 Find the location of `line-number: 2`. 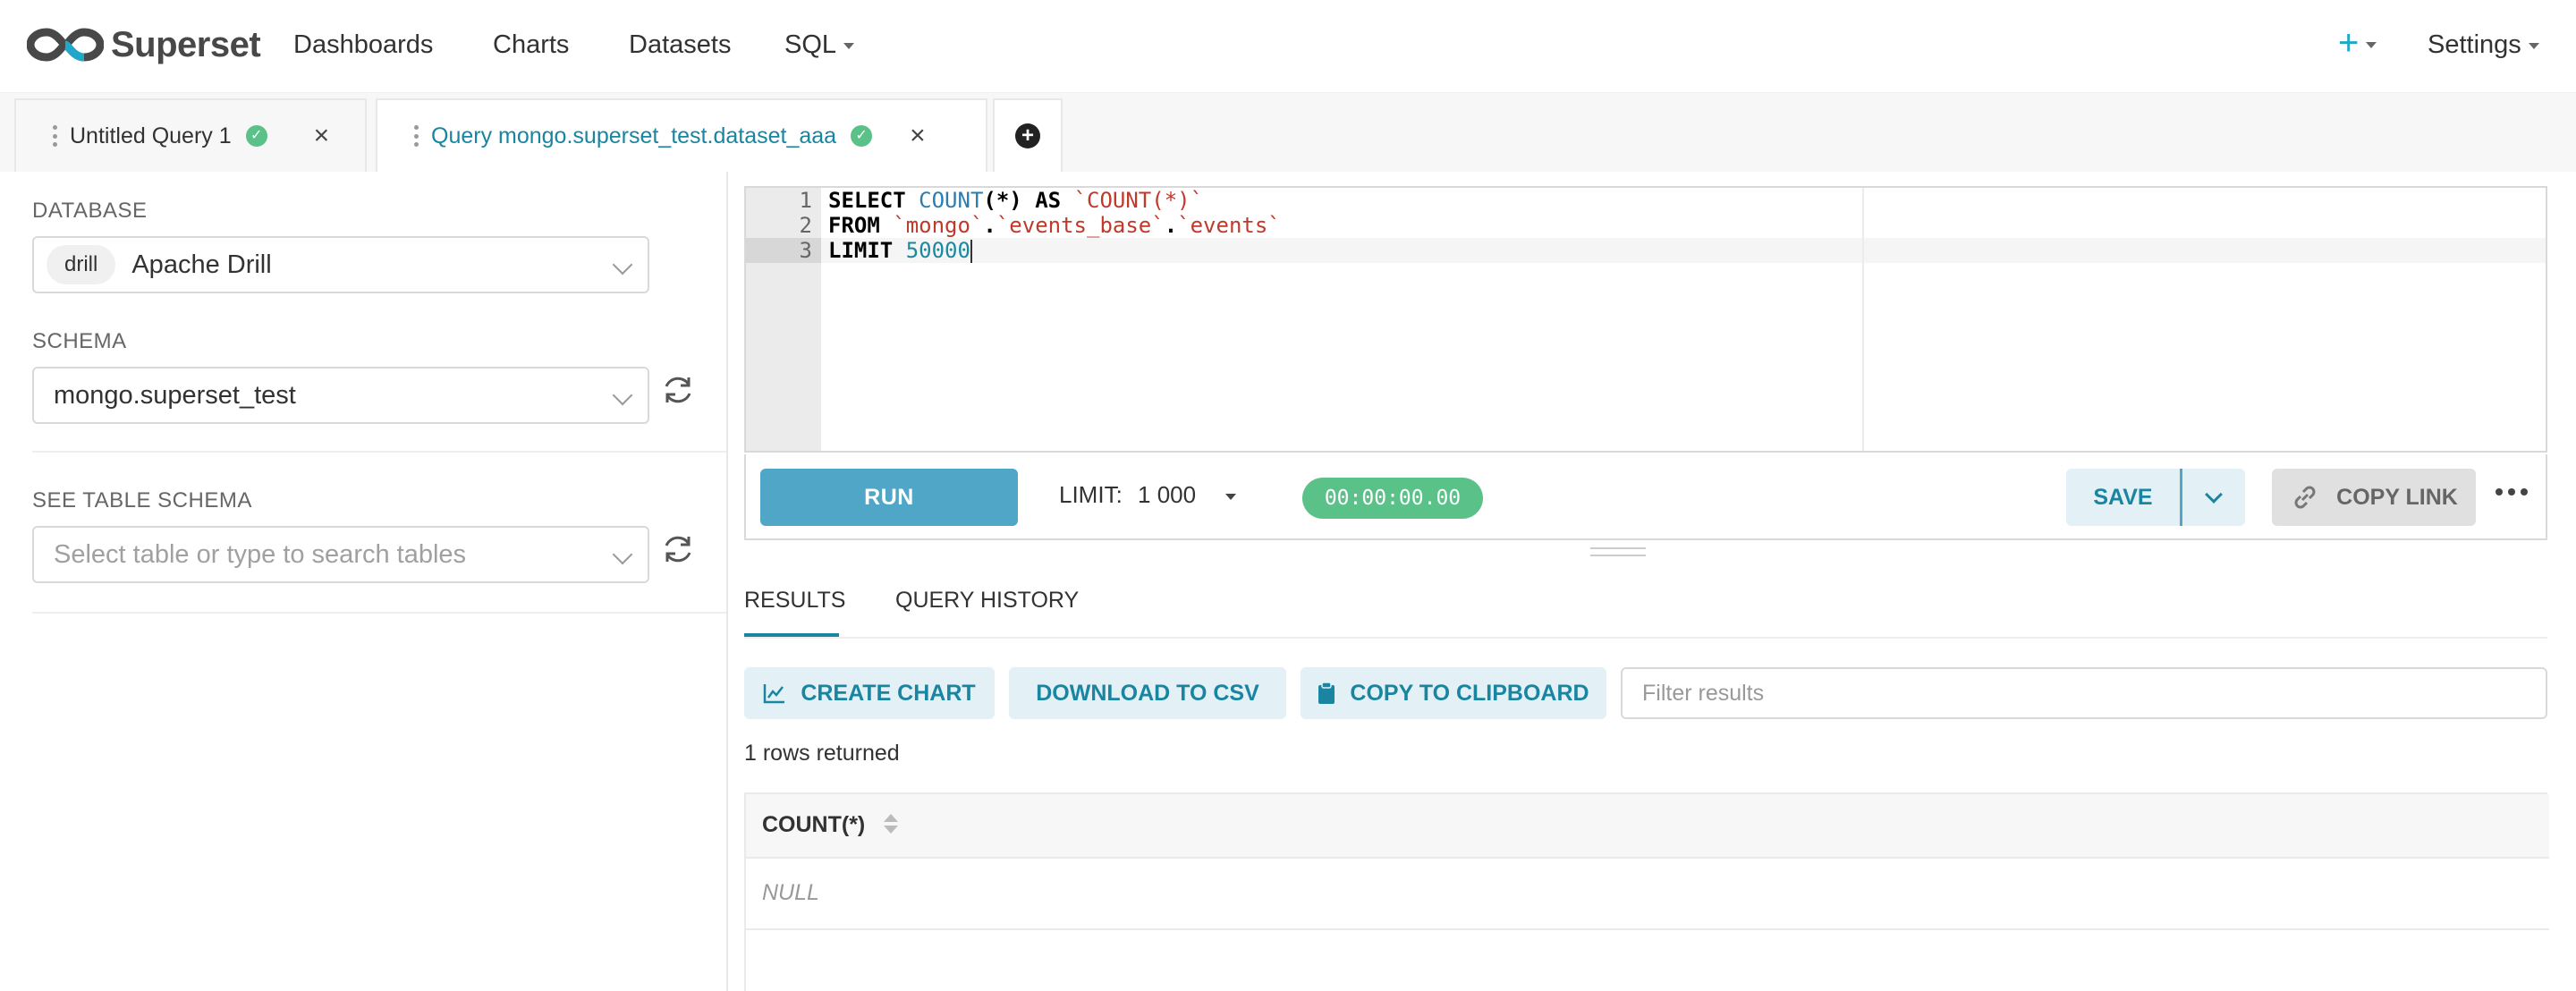

line-number: 2 is located at coordinates (805, 225).